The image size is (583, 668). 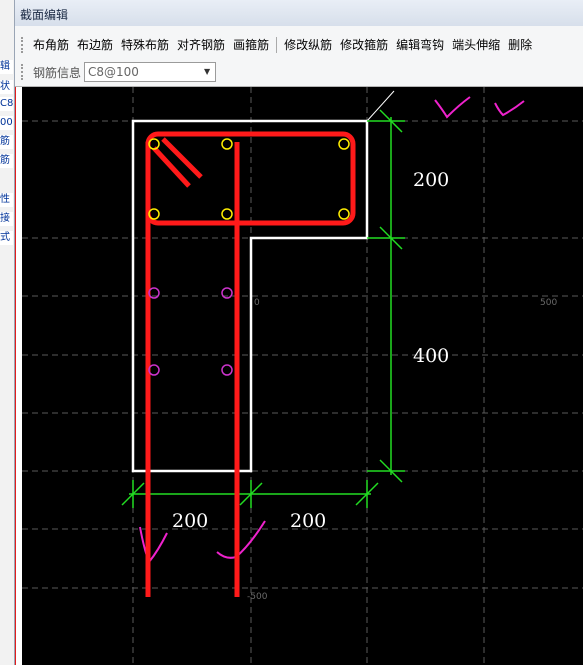 What do you see at coordinates (364, 45) in the screenshot?
I see `modify-stirrups-button: 修改箍筋` at bounding box center [364, 45].